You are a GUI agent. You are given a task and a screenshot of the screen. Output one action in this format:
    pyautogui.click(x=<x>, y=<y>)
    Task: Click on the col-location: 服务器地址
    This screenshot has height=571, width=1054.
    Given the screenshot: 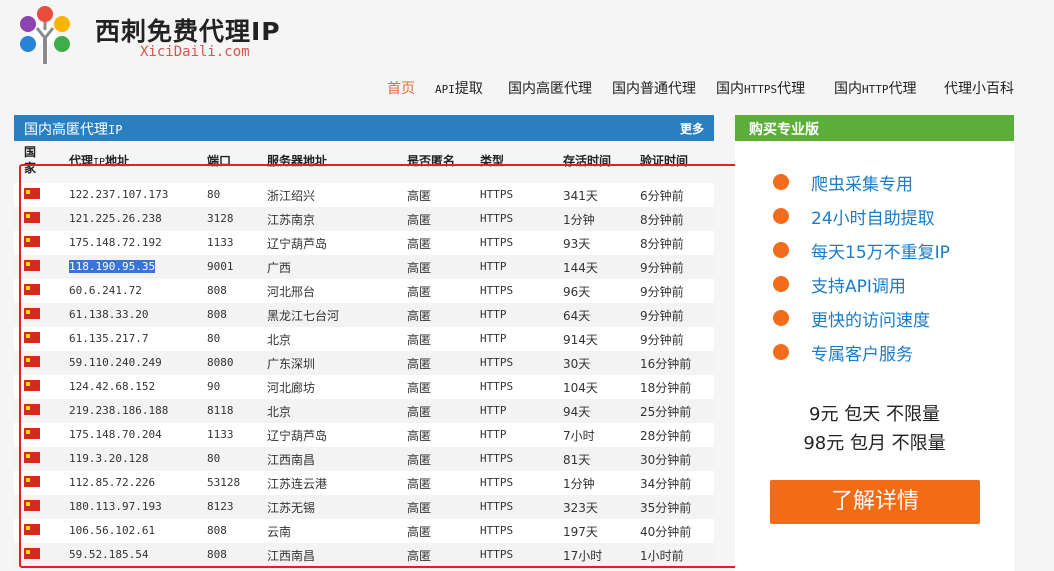 What is the action you would take?
    pyautogui.click(x=297, y=161)
    